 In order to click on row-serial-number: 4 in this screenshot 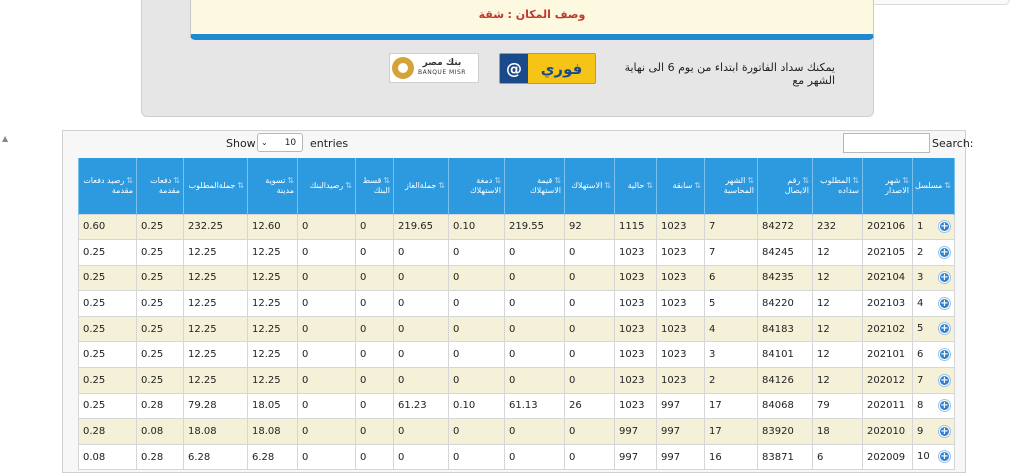, I will do `click(920, 303)`.